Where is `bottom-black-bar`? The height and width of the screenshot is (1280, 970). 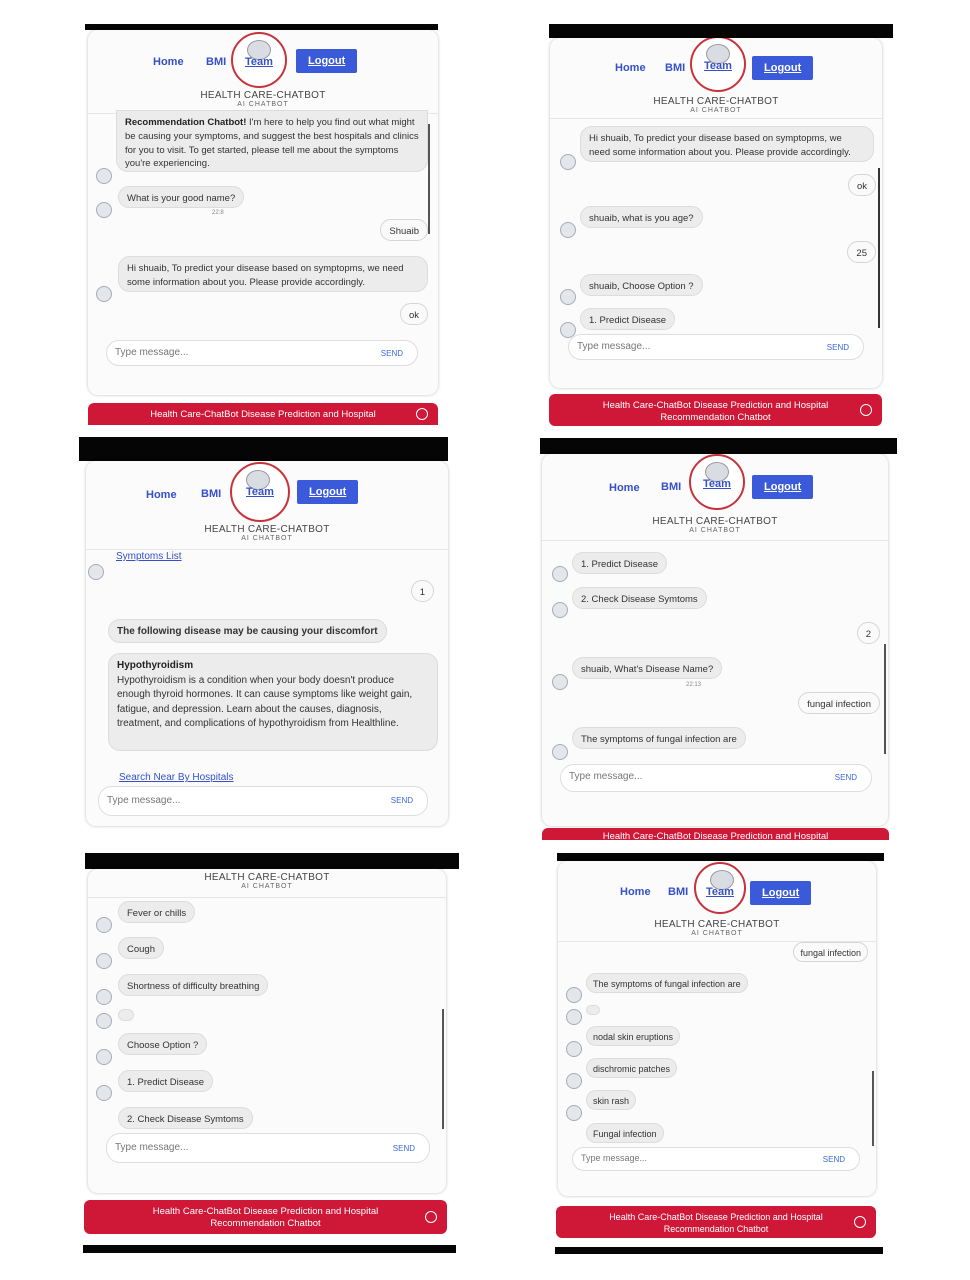
bottom-black-bar is located at coordinates (269, 1249).